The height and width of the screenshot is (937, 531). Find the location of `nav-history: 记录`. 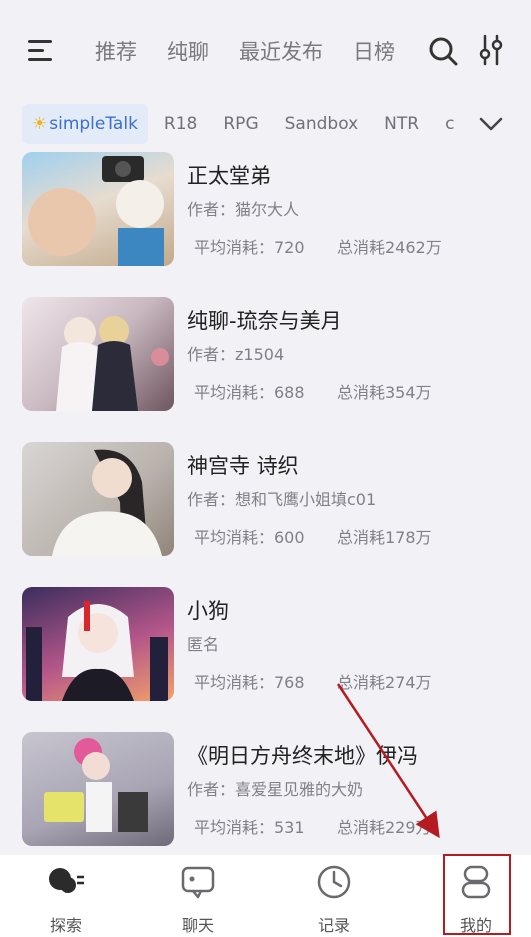

nav-history: 记录 is located at coordinates (334, 896).